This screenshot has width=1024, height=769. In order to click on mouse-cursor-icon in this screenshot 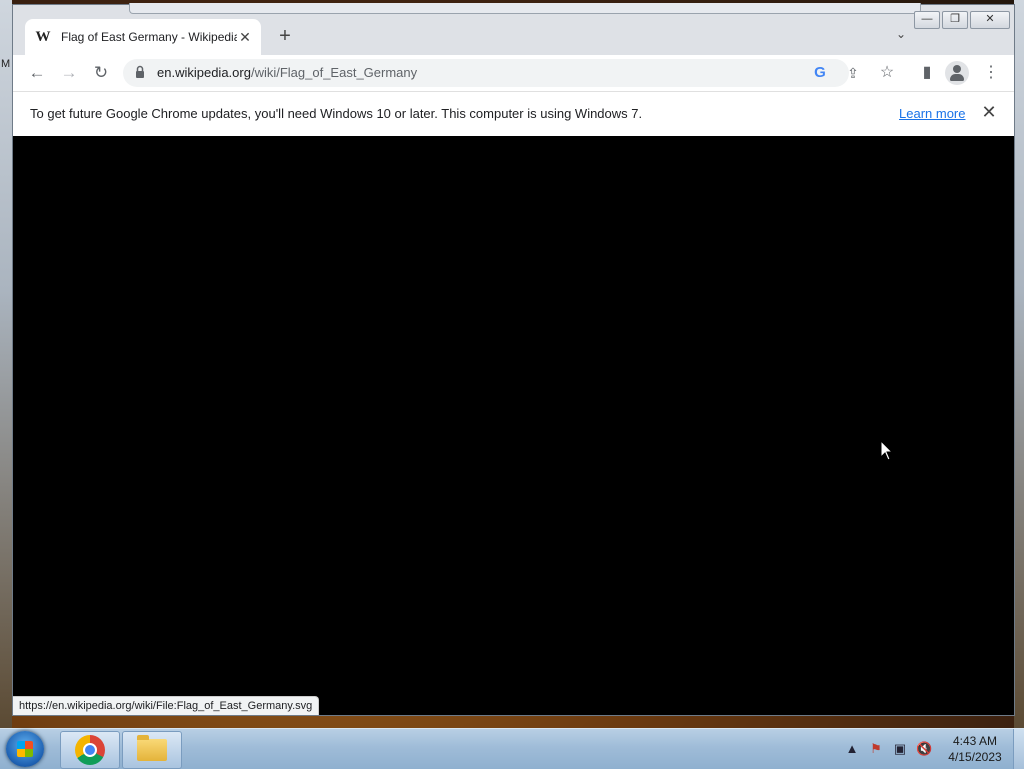, I will do `click(887, 450)`.